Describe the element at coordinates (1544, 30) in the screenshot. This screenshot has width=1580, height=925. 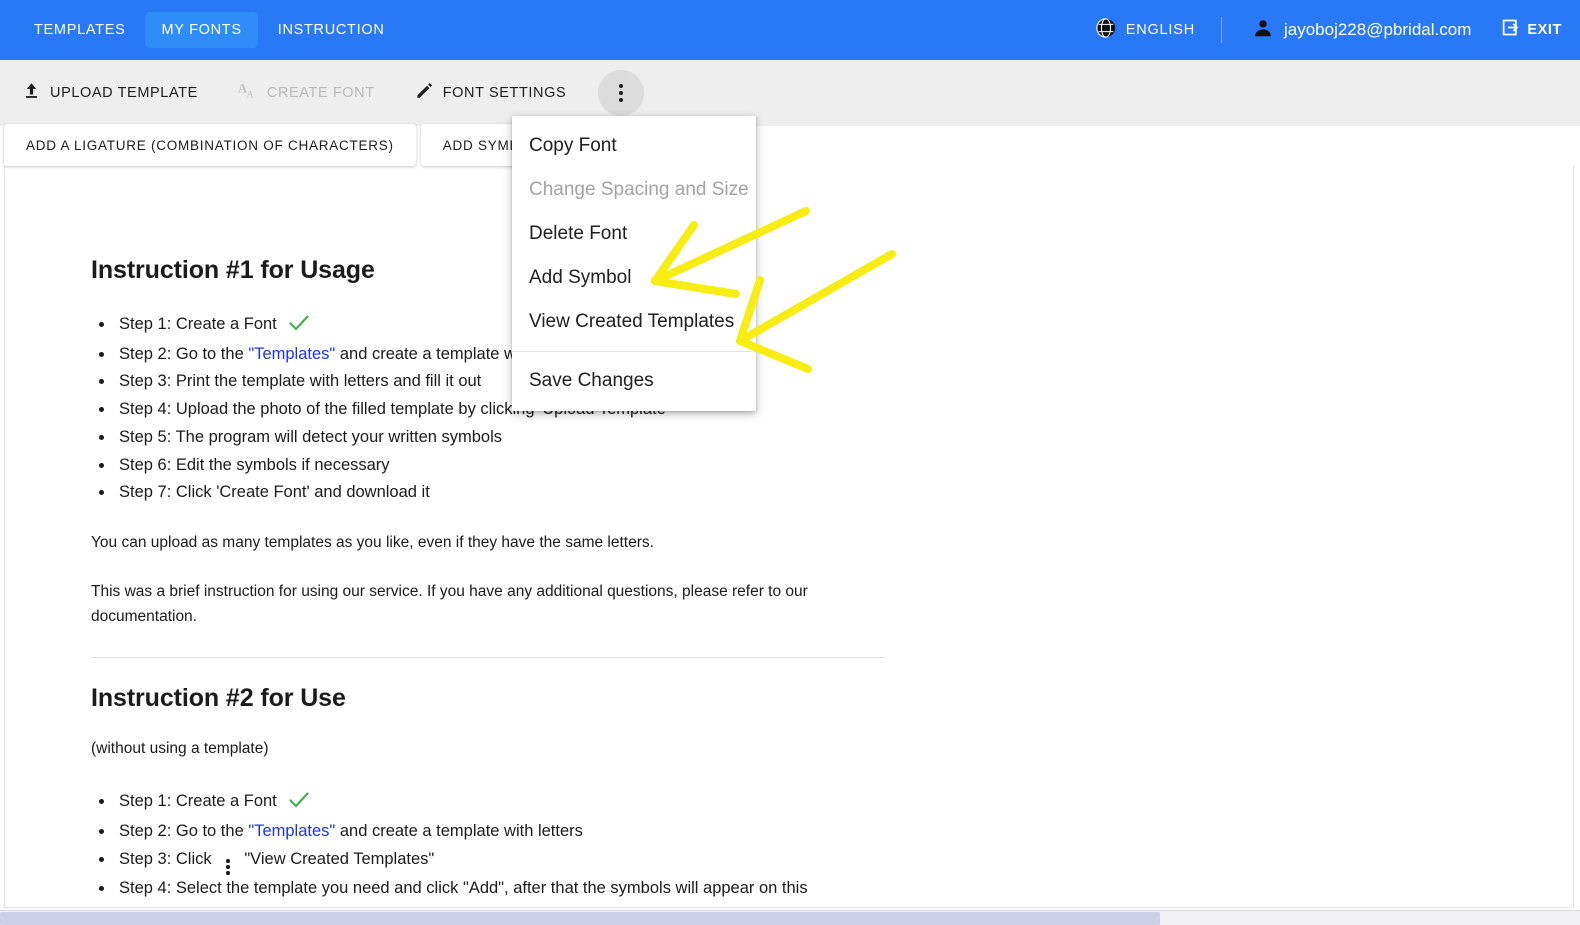
I see `exit-label: EXIT` at that location.